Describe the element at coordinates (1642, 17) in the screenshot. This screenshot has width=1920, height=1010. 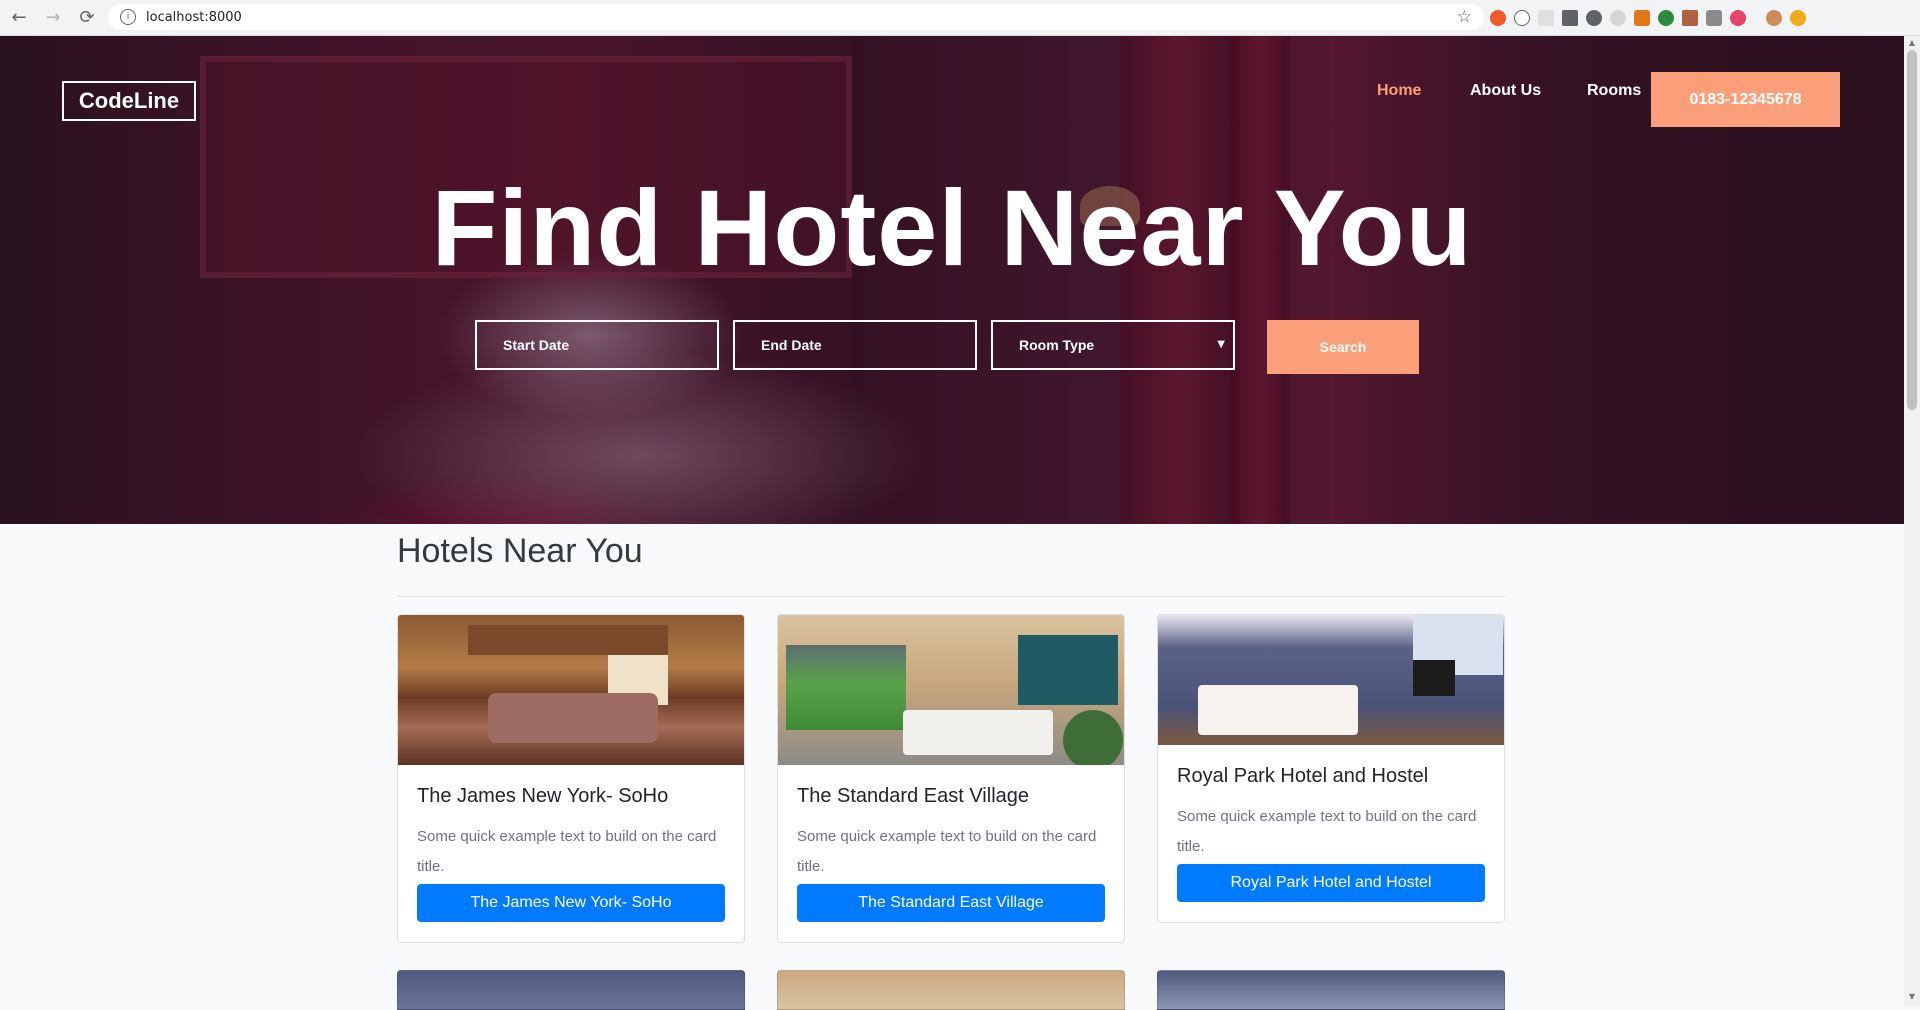
I see `metamask-icon` at that location.